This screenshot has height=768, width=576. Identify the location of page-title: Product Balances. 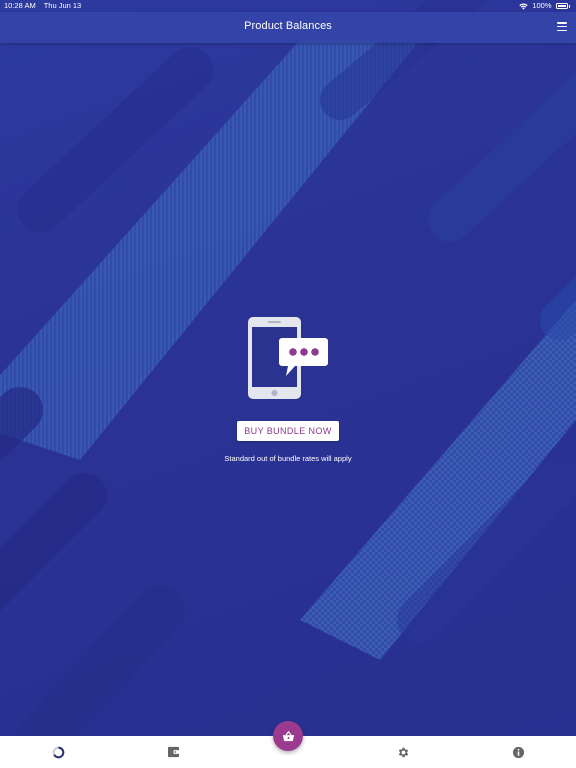
(288, 26).